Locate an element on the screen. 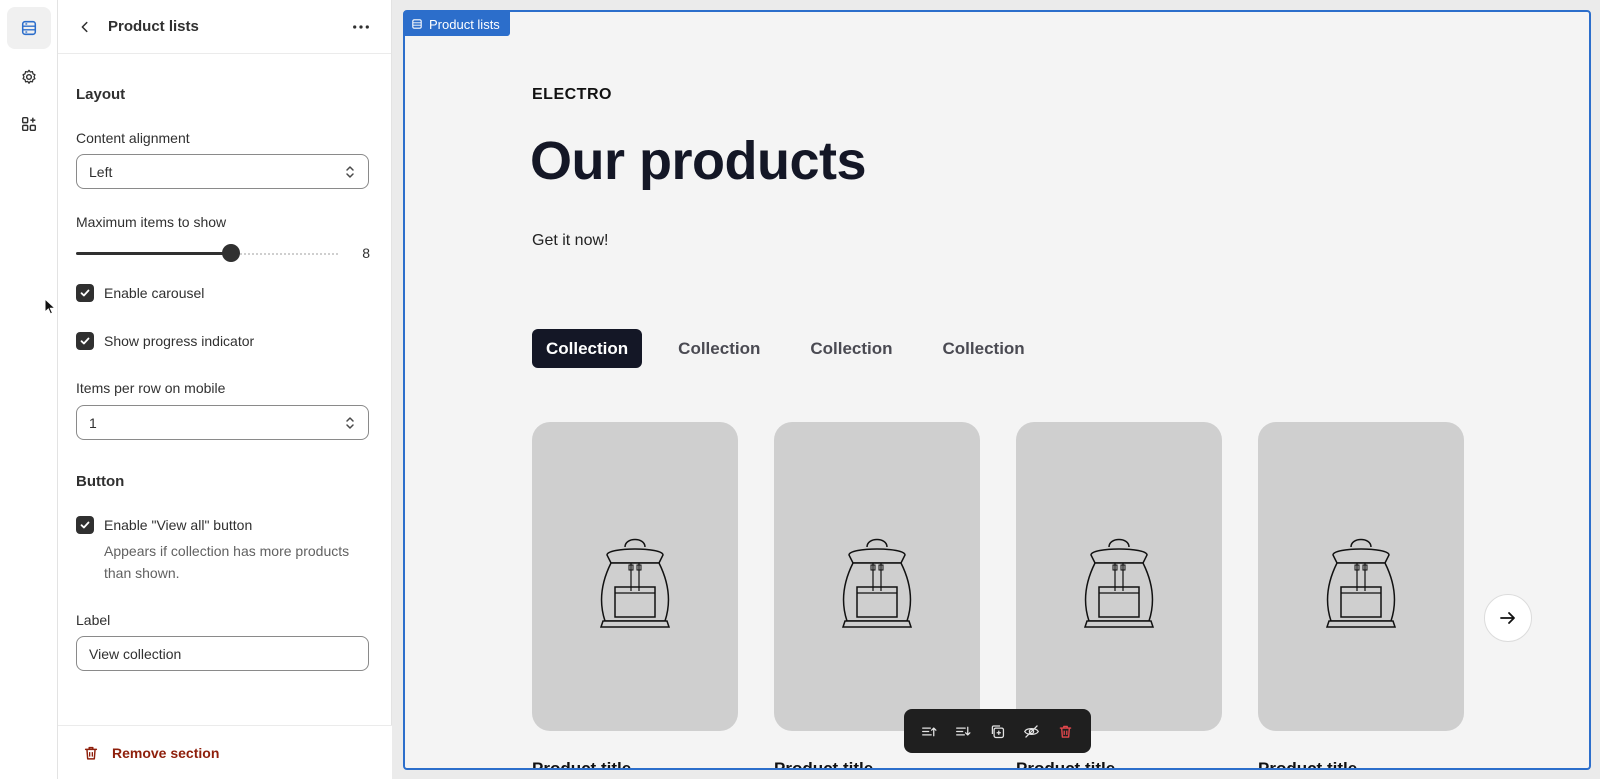 This screenshot has width=1600, height=779. hide-icon is located at coordinates (1032, 731).